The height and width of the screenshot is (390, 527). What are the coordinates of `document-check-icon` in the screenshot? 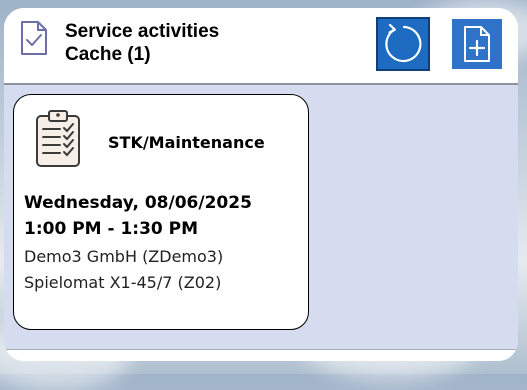 It's located at (34, 38).